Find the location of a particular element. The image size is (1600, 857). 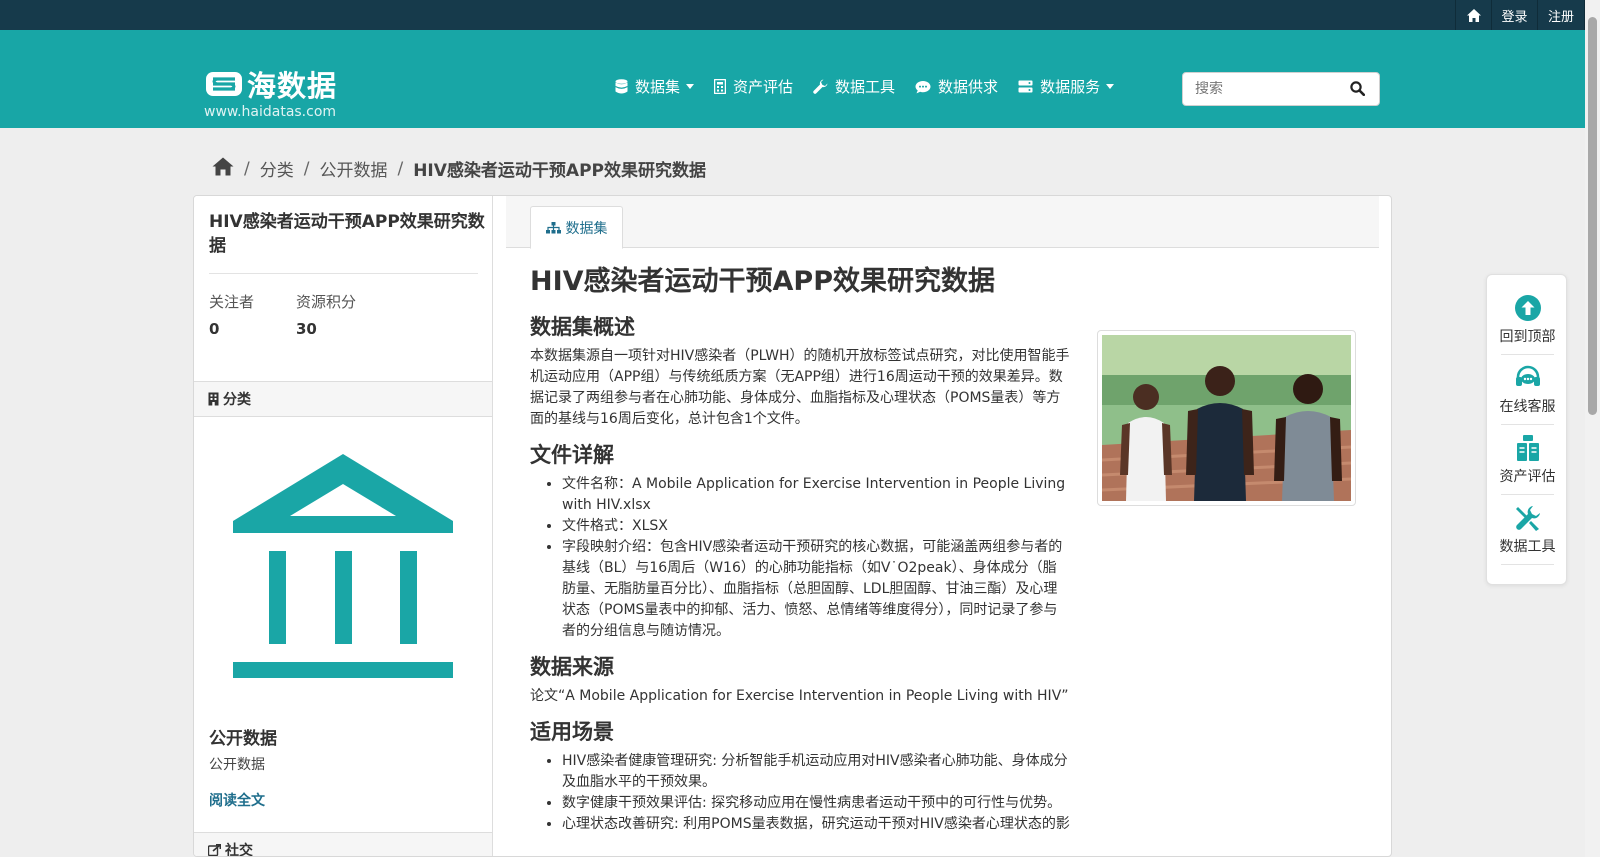

assessment-icon is located at coordinates (1527, 448).